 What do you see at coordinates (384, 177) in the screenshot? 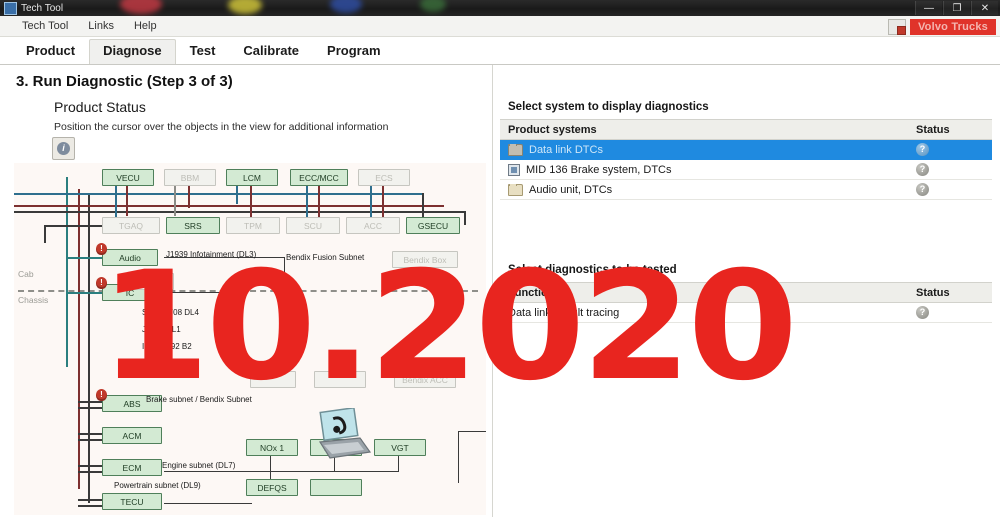
I see `diagram-node-ecs: ECS` at bounding box center [384, 177].